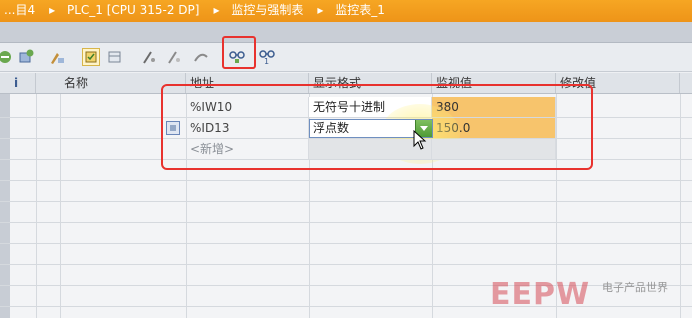 Image resolution: width=692 pixels, height=318 pixels. I want to click on toolbar-highlight-box, so click(239, 52).